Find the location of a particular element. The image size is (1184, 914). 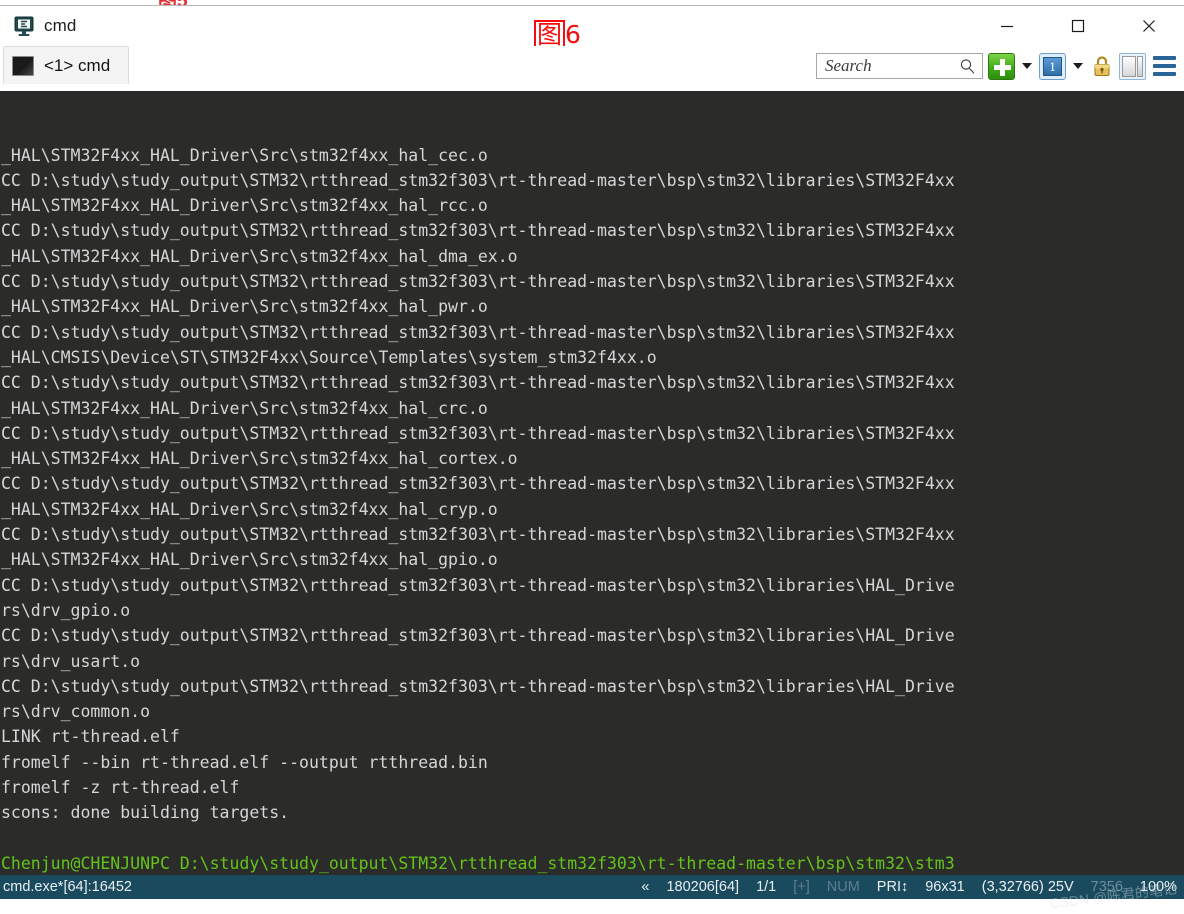

chevron-down-icon-active-console is located at coordinates (1078, 66).